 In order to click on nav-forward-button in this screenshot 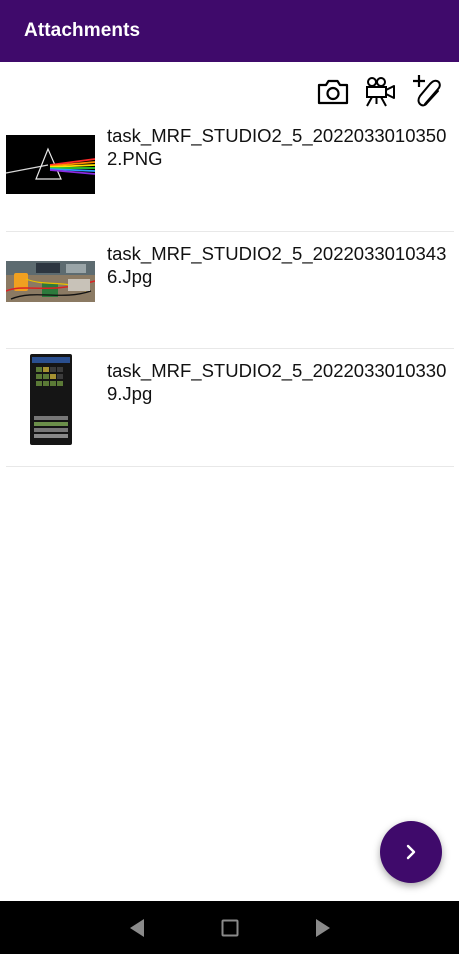, I will do `click(323, 928)`.